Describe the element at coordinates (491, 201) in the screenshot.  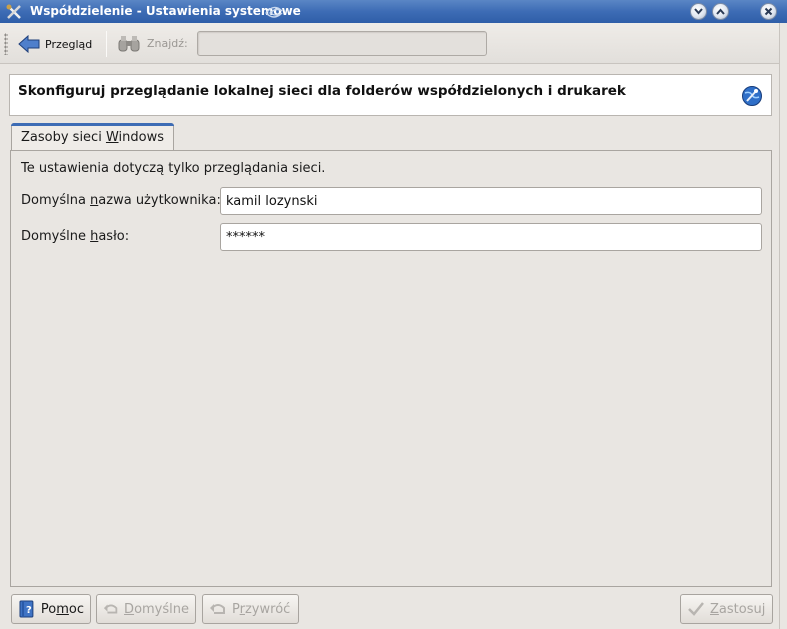
I see `username-input` at that location.